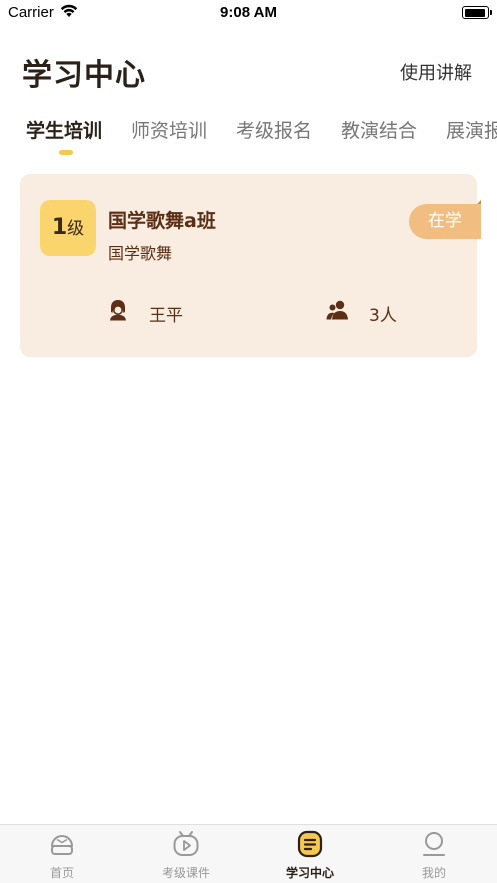 This screenshot has height=883, width=497. Describe the element at coordinates (383, 316) in the screenshot. I see `student-count: 3人` at that location.